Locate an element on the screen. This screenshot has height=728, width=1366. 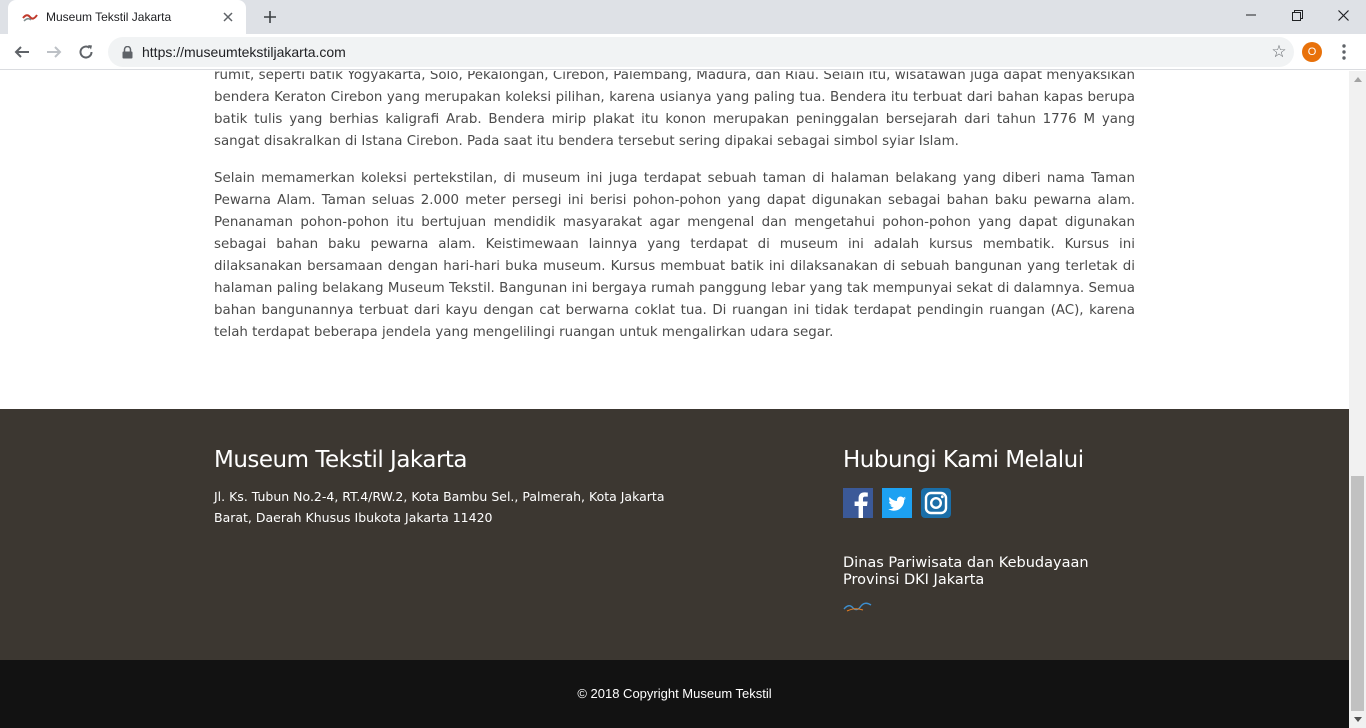
footer-bottom: © 2018 Copyright Museum Tekstil is located at coordinates (674, 694).